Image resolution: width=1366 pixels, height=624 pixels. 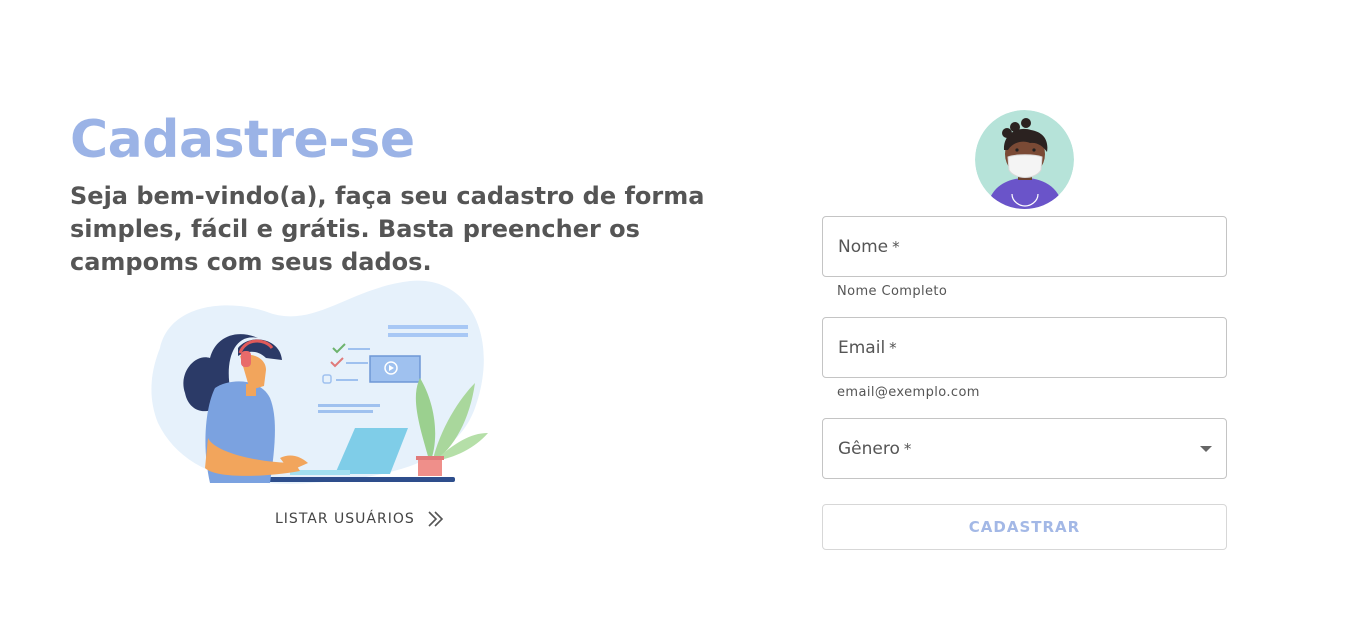 What do you see at coordinates (907, 448) in the screenshot?
I see `gender-required-mark: *` at bounding box center [907, 448].